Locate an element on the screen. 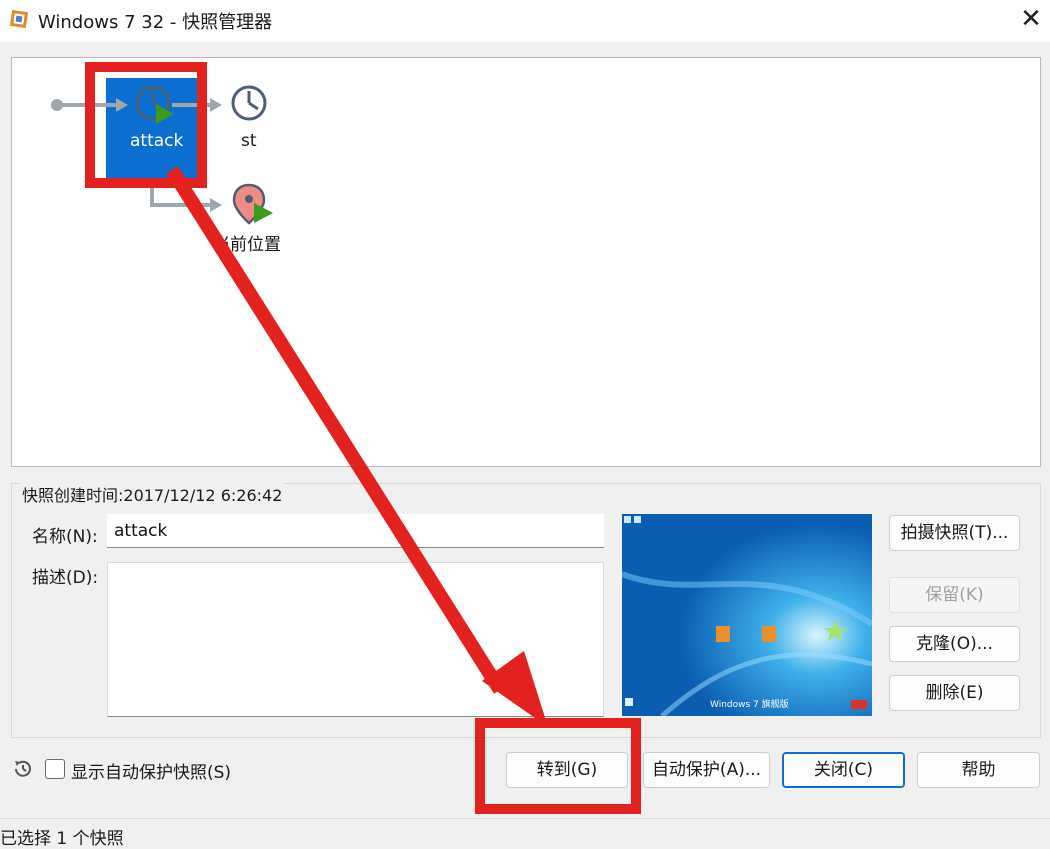 This screenshot has height=849, width=1050. title-bar: Windows 7 32 - 快照管理器 ✕ is located at coordinates (525, 21).